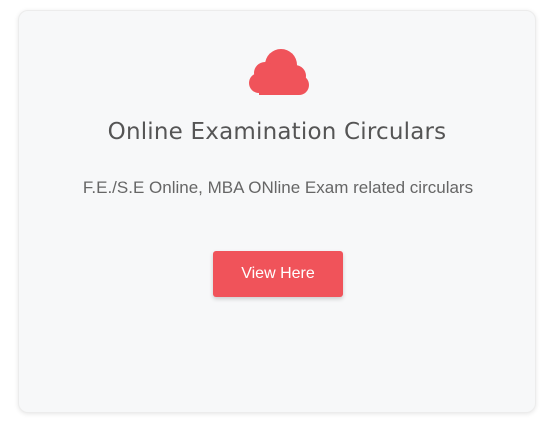 Image resolution: width=541 pixels, height=422 pixels. I want to click on cloud-icon, so click(278, 71).